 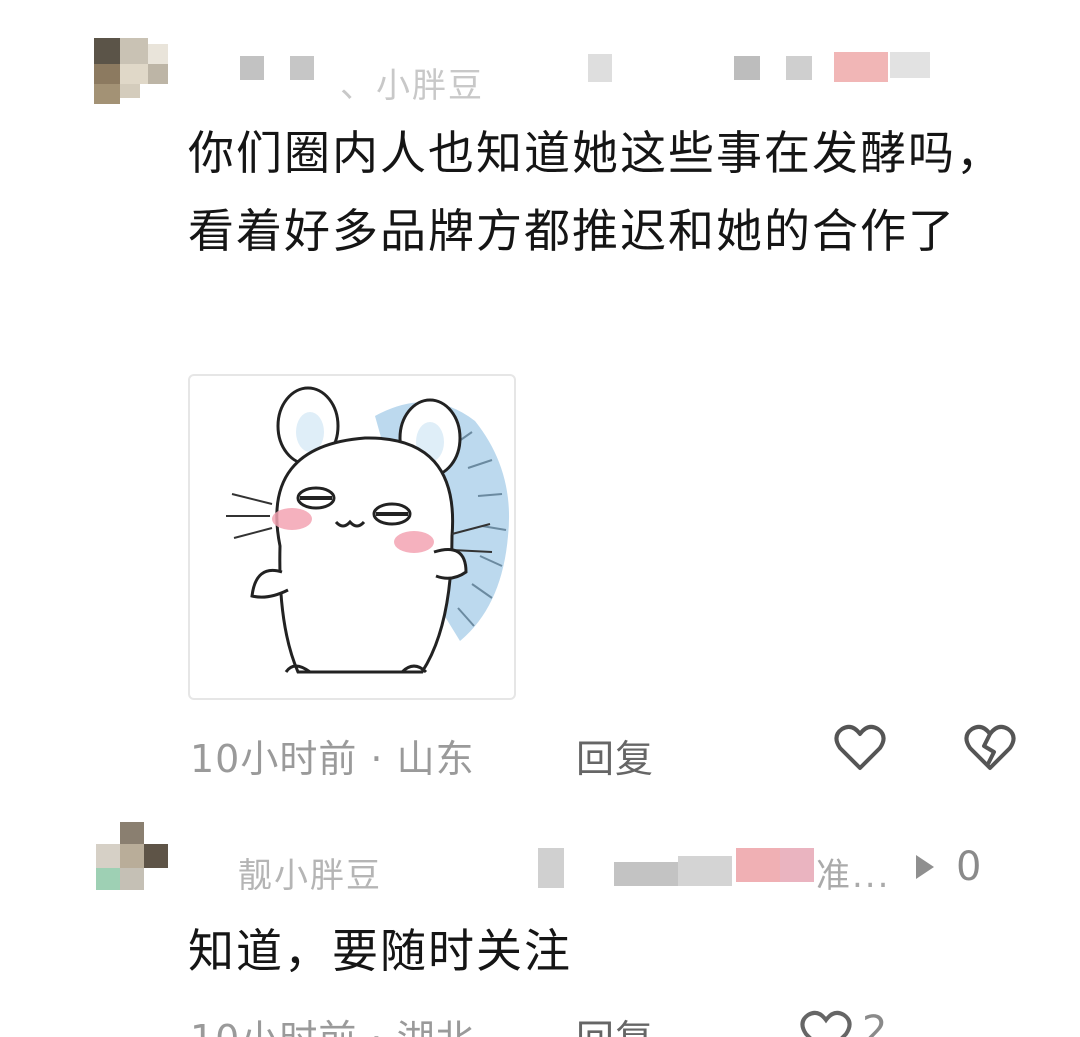 What do you see at coordinates (600, 76) in the screenshot?
I see `username-row: 、小胖豆` at bounding box center [600, 76].